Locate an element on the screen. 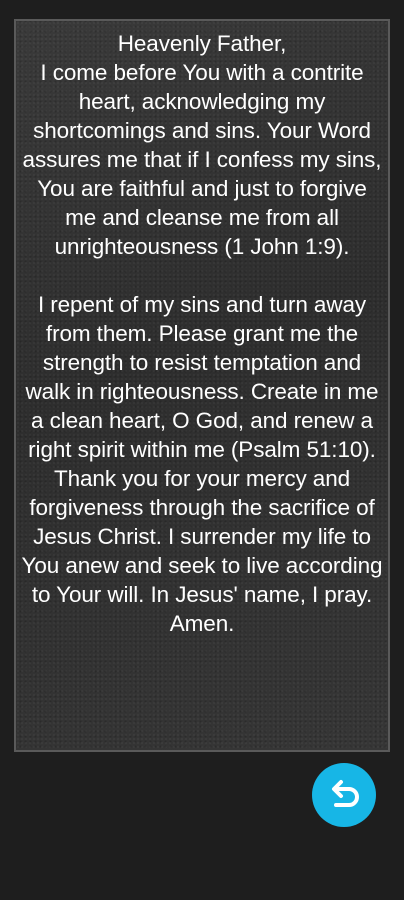 This screenshot has height=900, width=404. return-arrow-icon is located at coordinates (344, 795).